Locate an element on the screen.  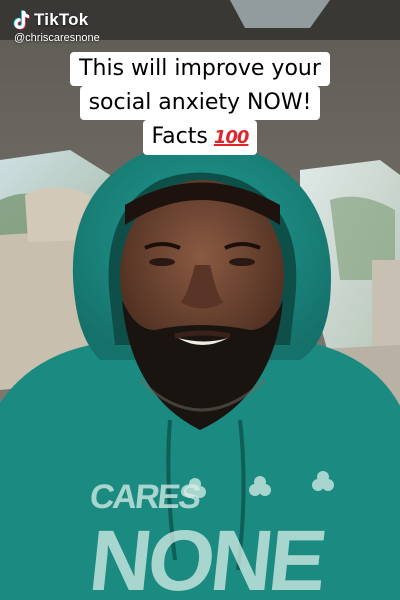
caption-line-1: This will improve your is located at coordinates (200, 69).